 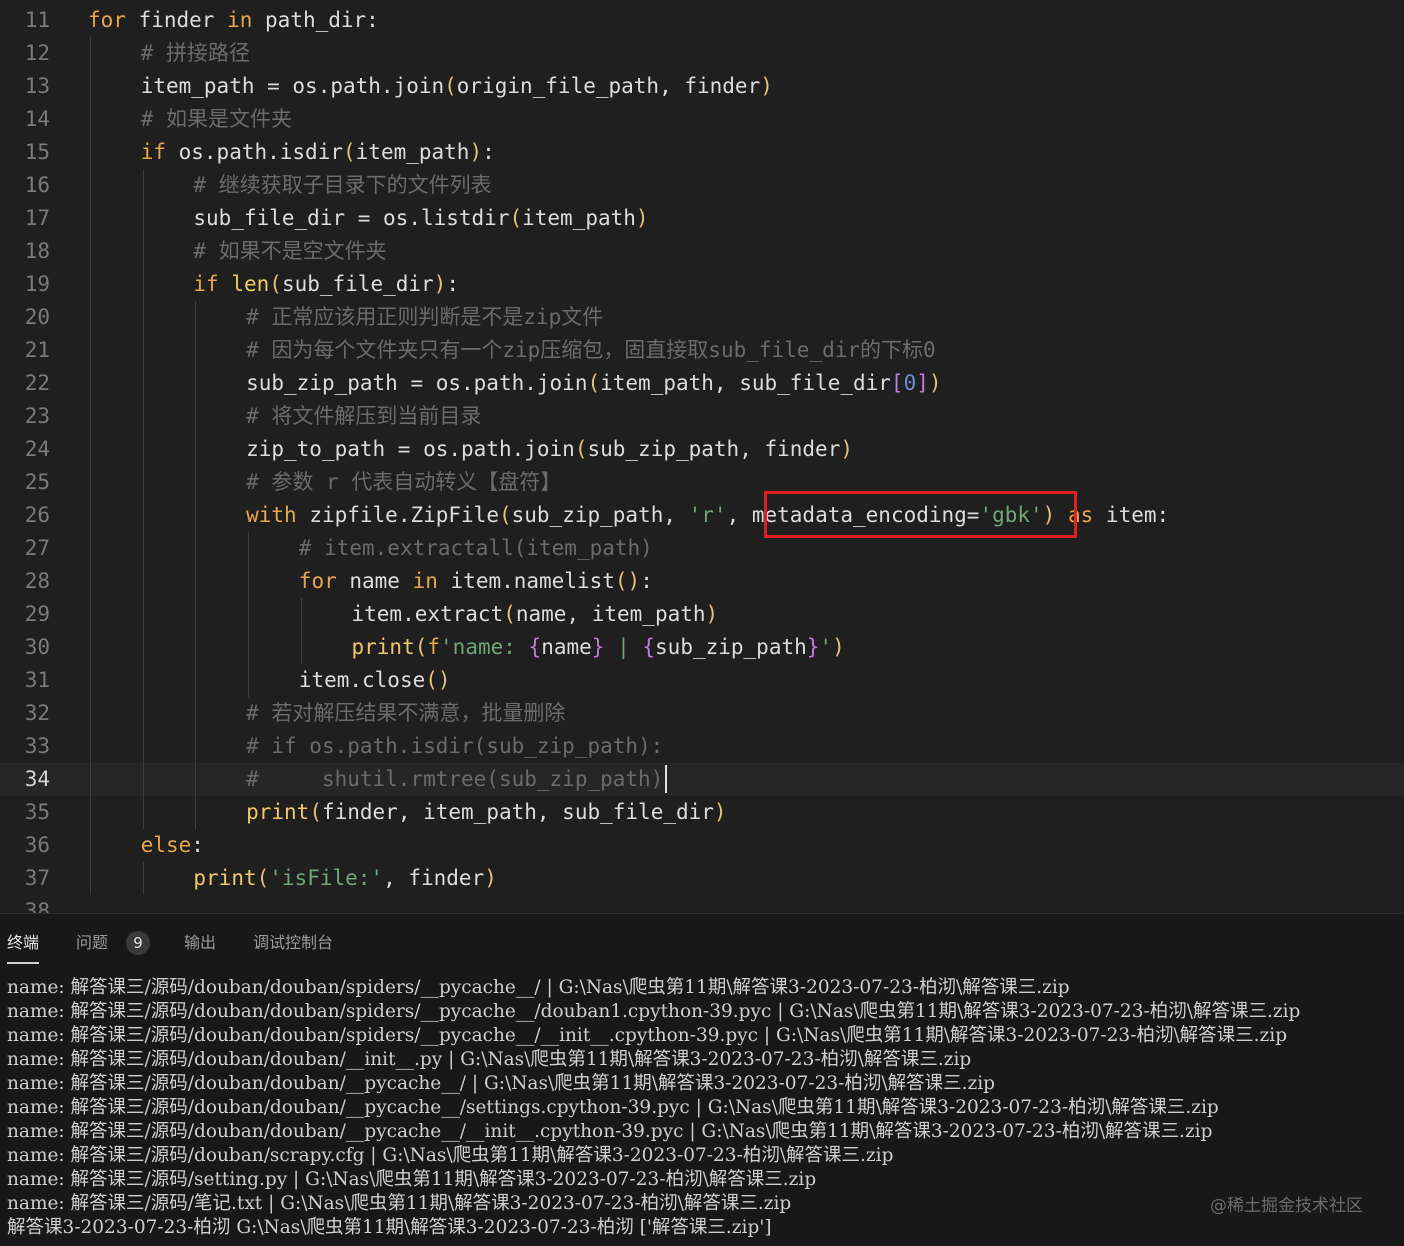 What do you see at coordinates (702, 614) in the screenshot?
I see `code-line: 29 item.extract(name, item_path)` at bounding box center [702, 614].